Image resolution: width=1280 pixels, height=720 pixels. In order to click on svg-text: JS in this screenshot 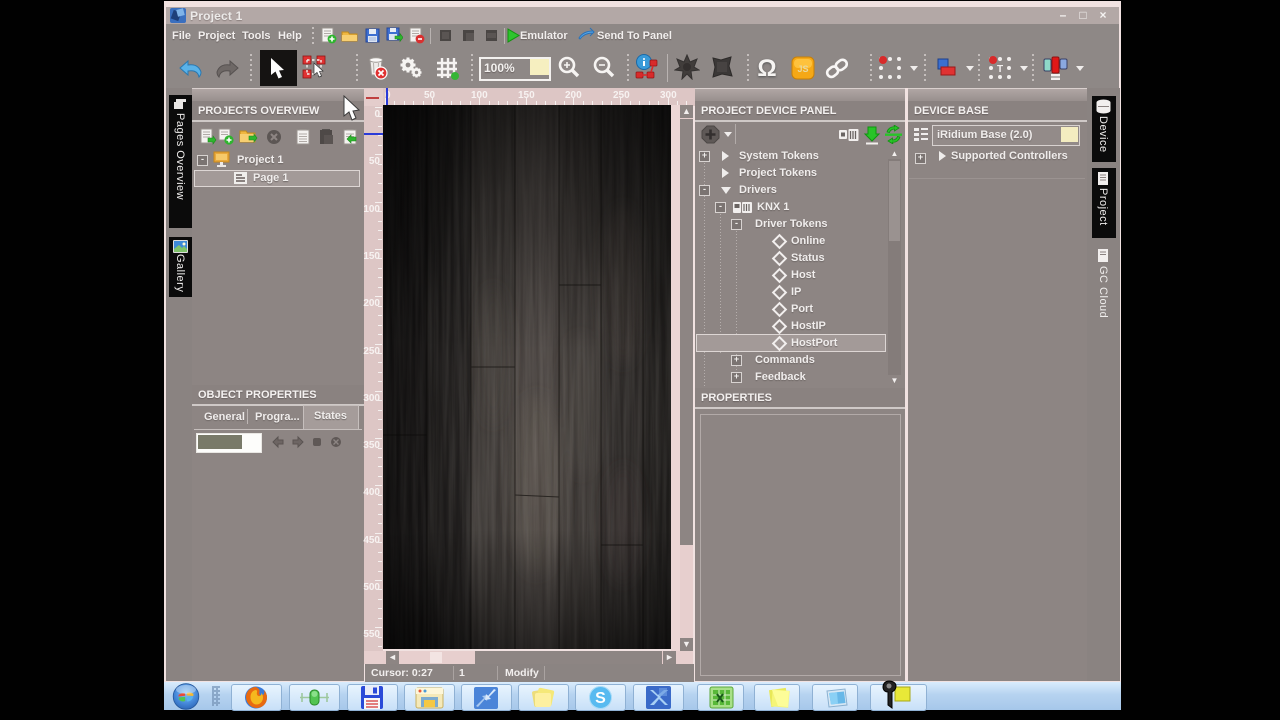, I will do `click(802, 69)`.